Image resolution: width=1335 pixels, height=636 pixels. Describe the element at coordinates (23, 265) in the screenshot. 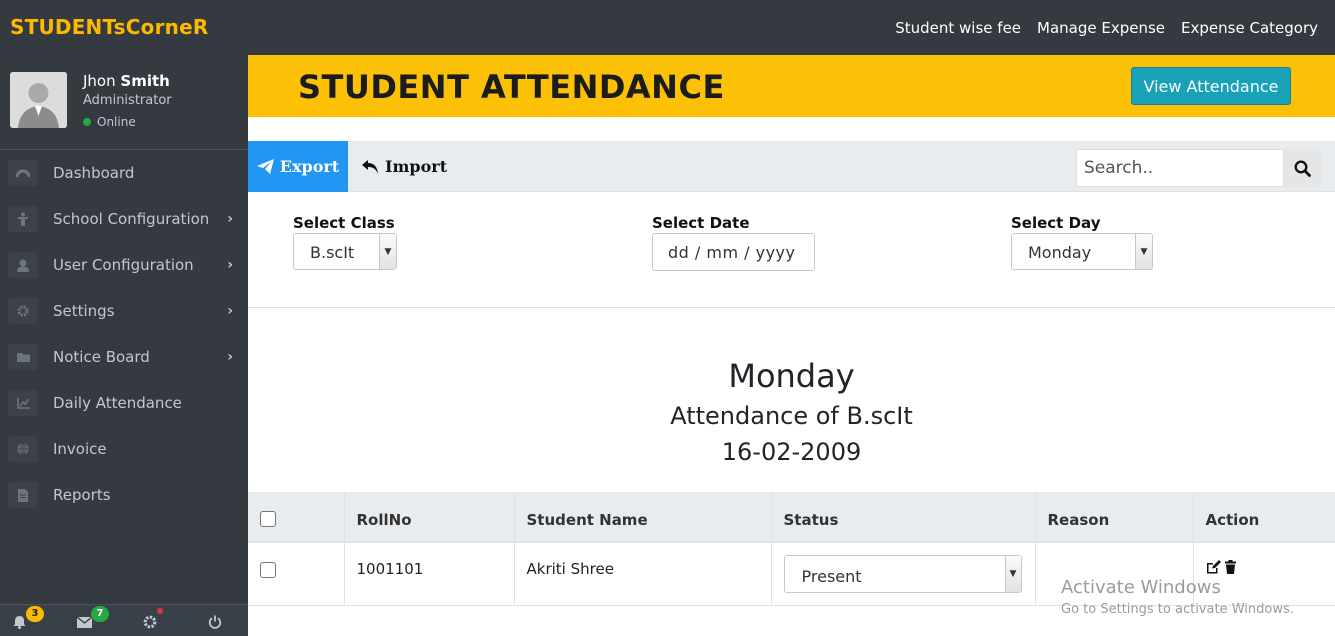

I see `user-icon` at that location.